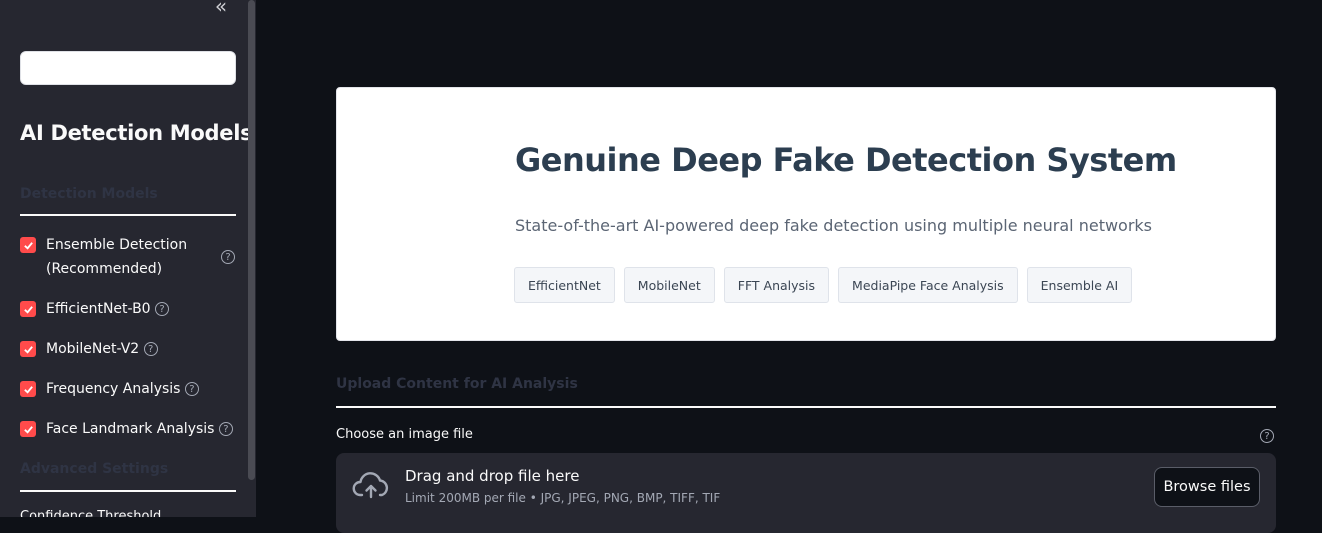  I want to click on sidebar-title: AI Detection Models, so click(136, 133).